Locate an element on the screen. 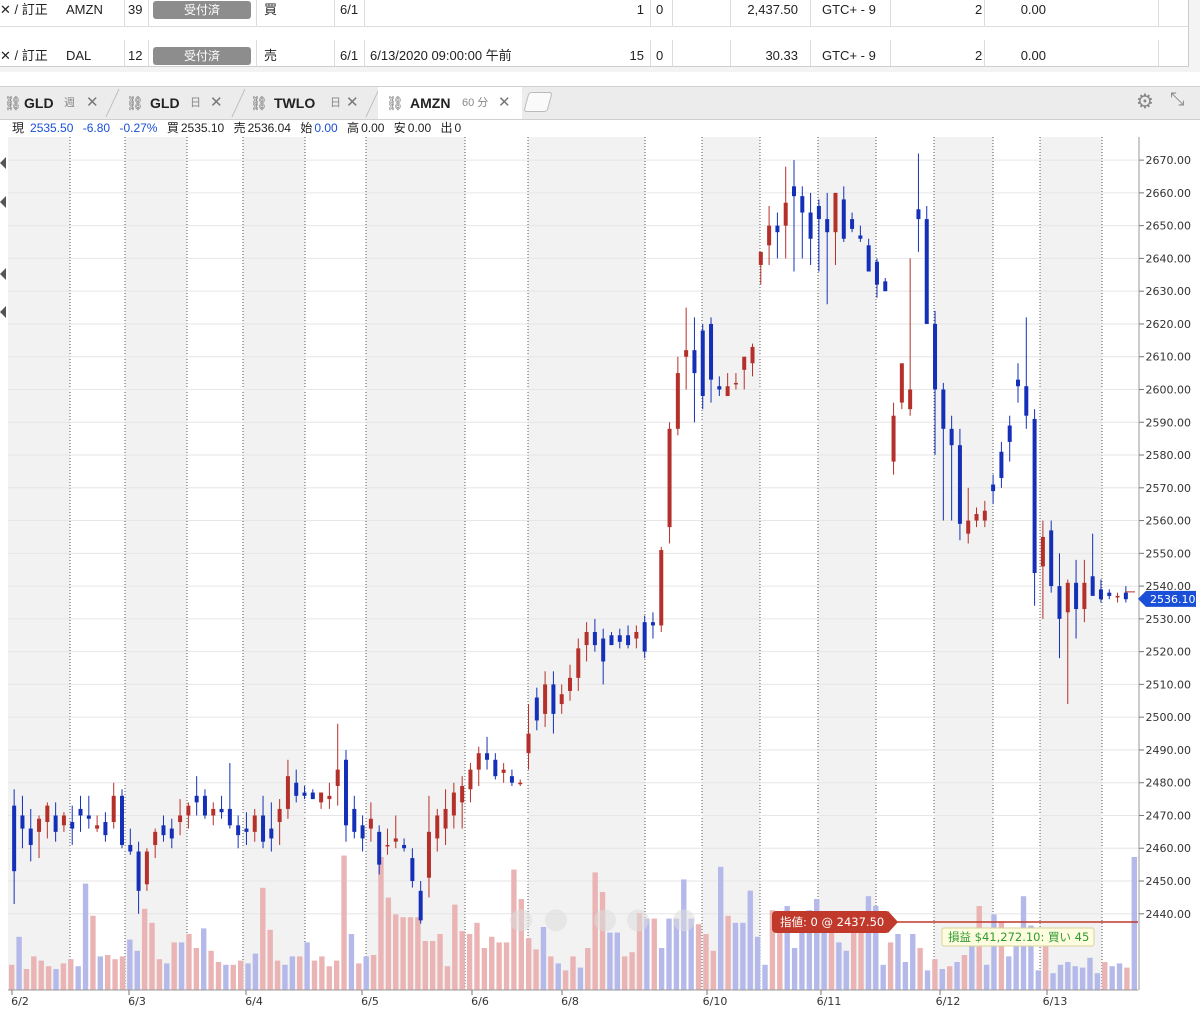 The image size is (1200, 1011). x-tick-label: 6/5 is located at coordinates (370, 1001).